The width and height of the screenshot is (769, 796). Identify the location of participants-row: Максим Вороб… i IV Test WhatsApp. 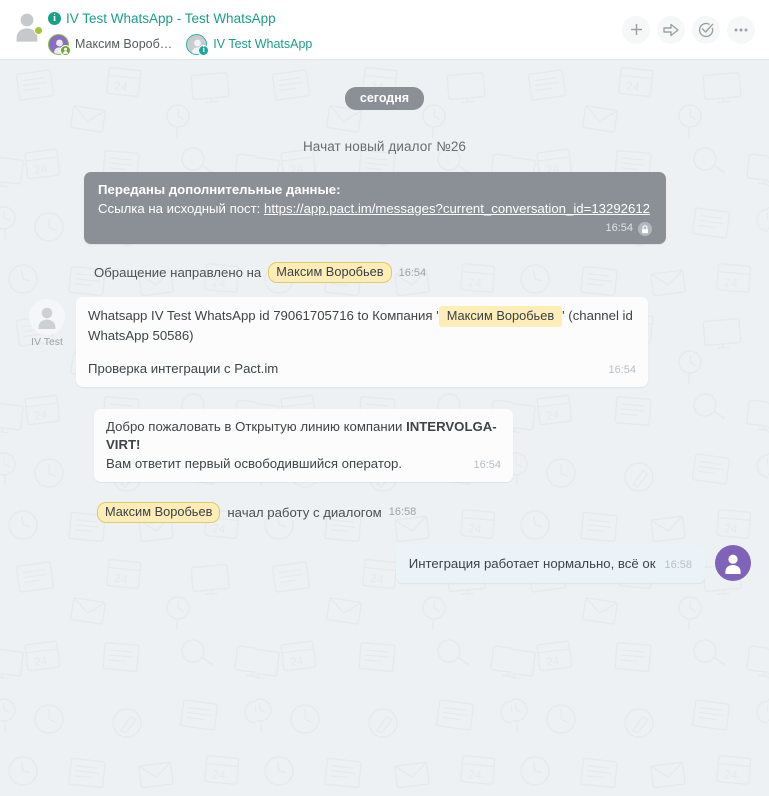
(180, 44).